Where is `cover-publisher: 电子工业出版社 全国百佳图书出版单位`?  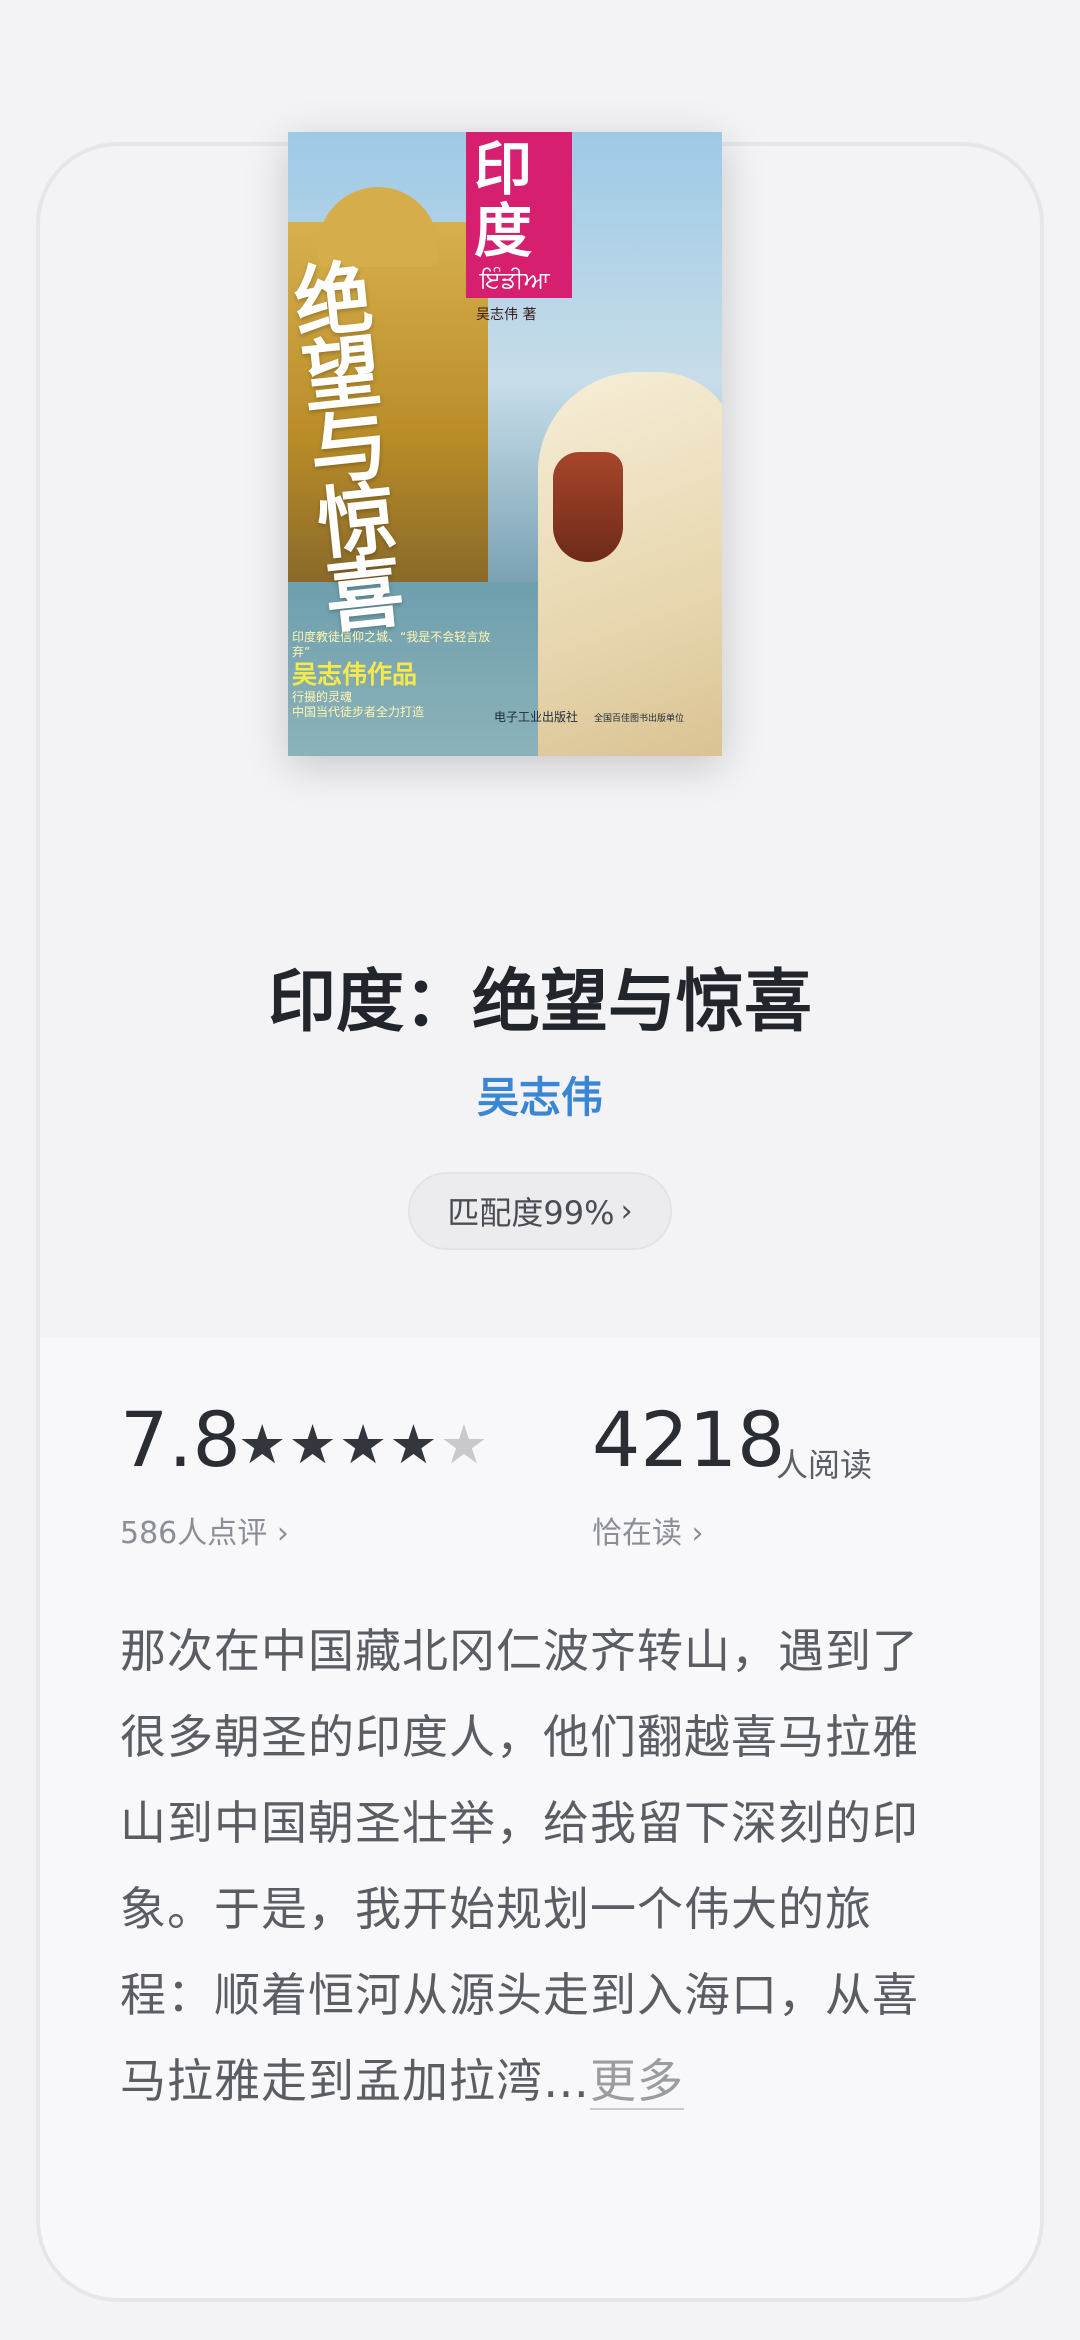
cover-publisher: 电子工业出版社 全国百佳图书出版单位 is located at coordinates (589, 716).